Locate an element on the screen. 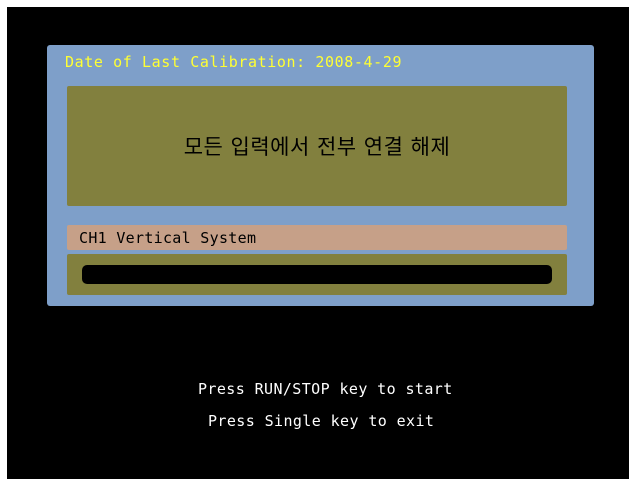 The height and width of the screenshot is (483, 635). channel-label: CH1 Vertical System is located at coordinates (168, 238).